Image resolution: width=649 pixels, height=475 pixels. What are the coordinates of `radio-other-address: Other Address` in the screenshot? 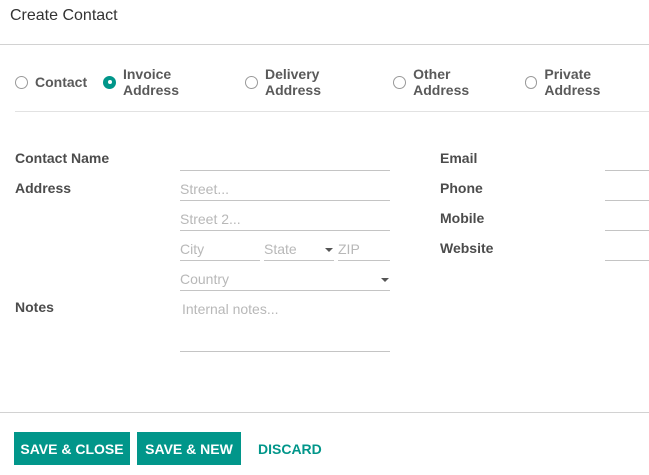 It's located at (450, 82).